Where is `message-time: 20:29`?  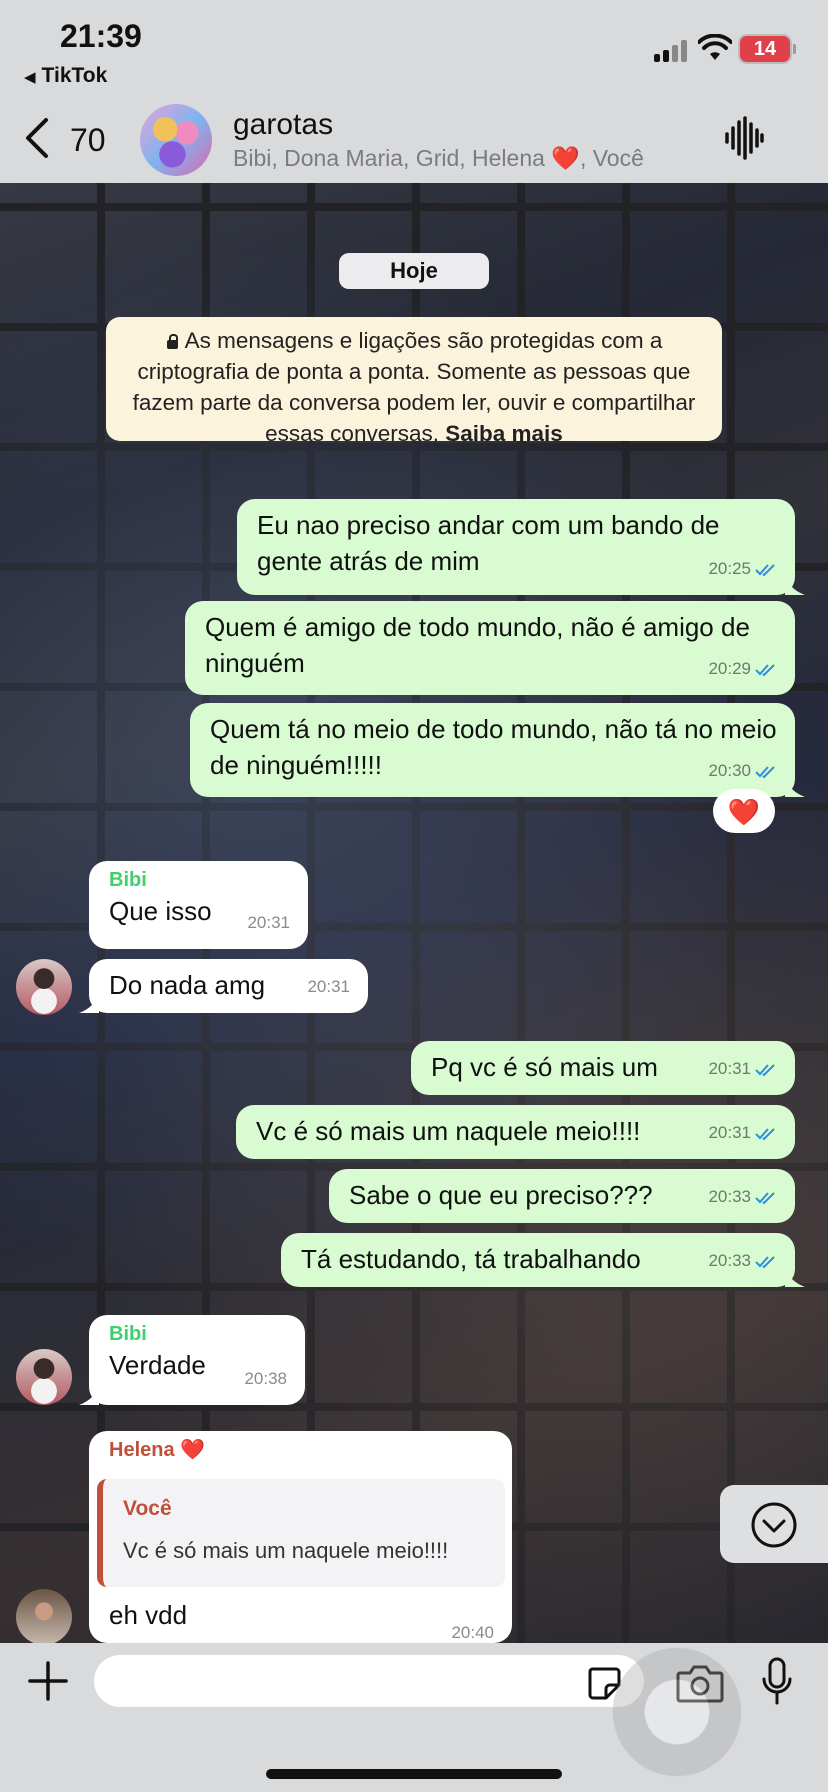
message-time: 20:29 is located at coordinates (742, 669).